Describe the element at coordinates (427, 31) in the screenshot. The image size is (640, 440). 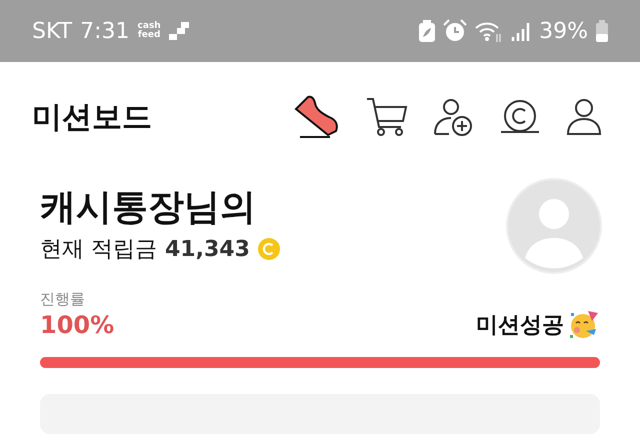
I see `battery-saver-icon` at that location.